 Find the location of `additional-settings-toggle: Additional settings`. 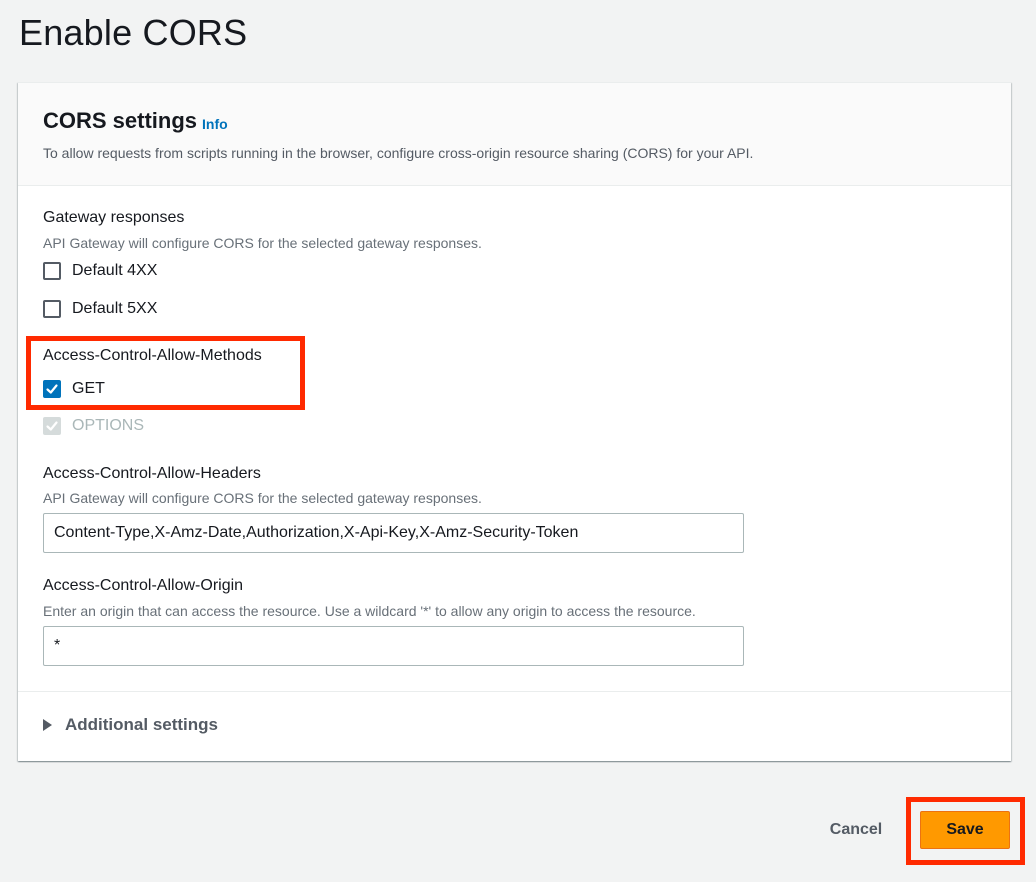

additional-settings-toggle: Additional settings is located at coordinates (130, 725).